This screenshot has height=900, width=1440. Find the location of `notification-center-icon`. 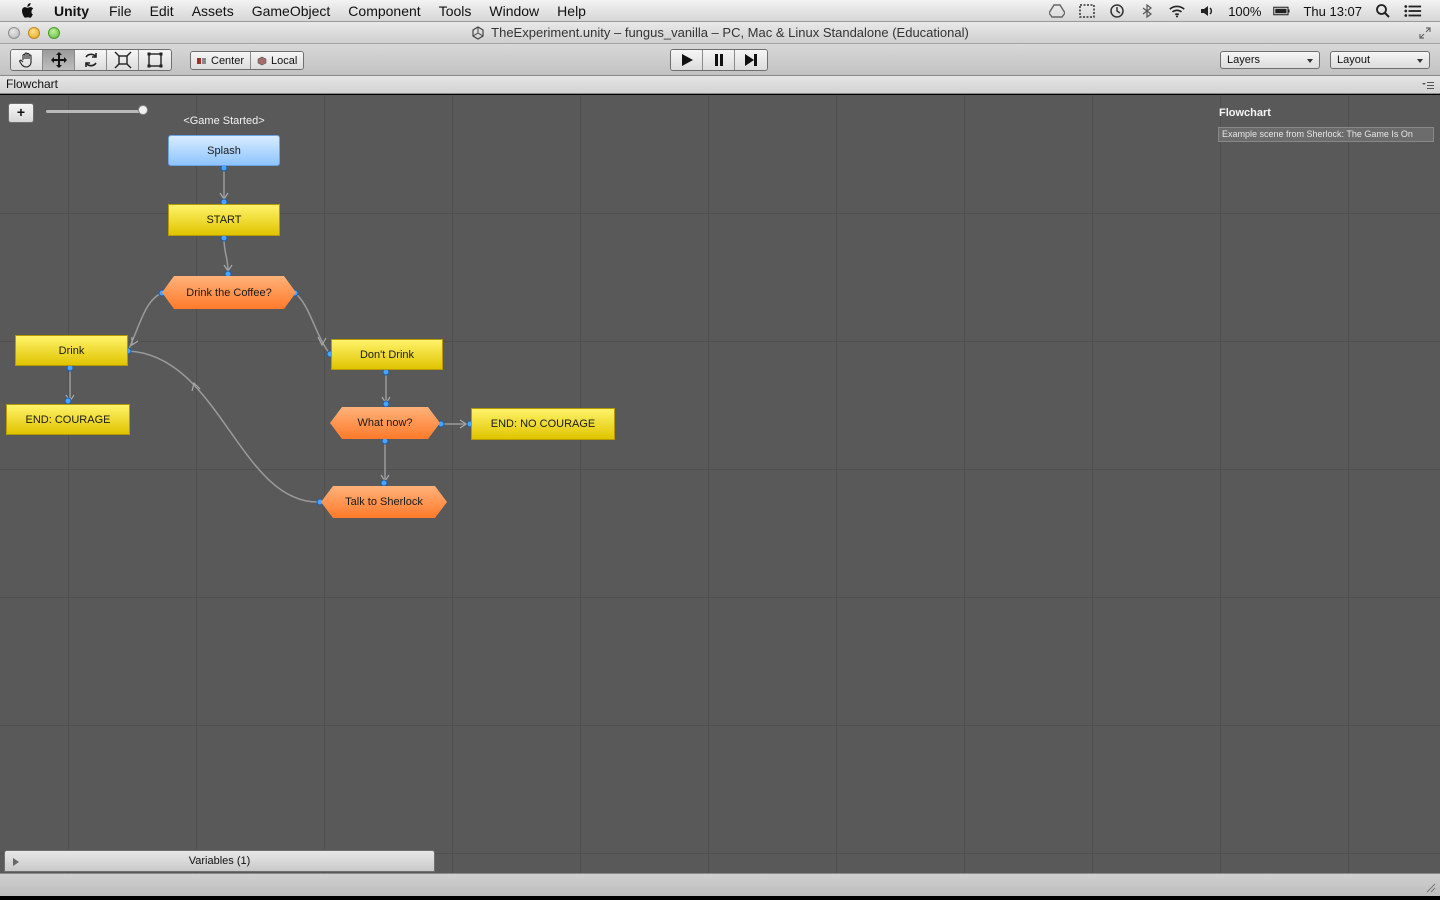

notification-center-icon is located at coordinates (1413, 11).